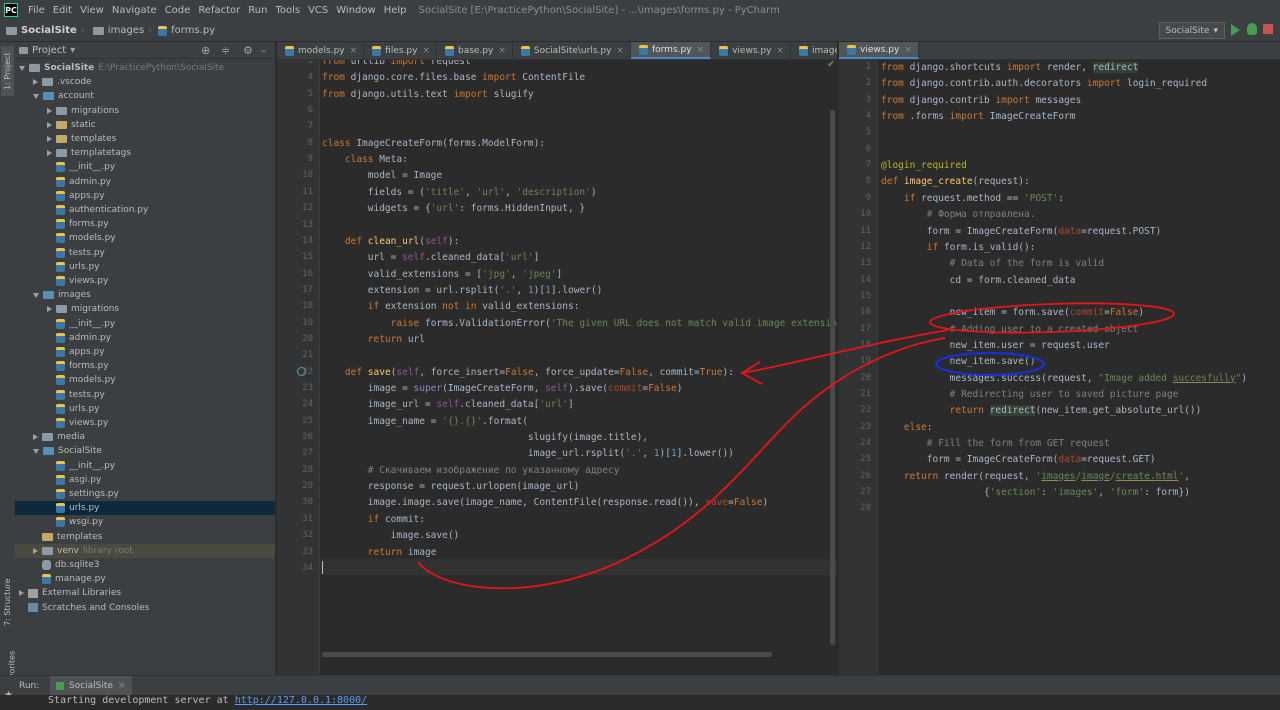 Image resolution: width=1280 pixels, height=710 pixels. What do you see at coordinates (287, 10) in the screenshot?
I see `menu-item-tools: Tools` at bounding box center [287, 10].